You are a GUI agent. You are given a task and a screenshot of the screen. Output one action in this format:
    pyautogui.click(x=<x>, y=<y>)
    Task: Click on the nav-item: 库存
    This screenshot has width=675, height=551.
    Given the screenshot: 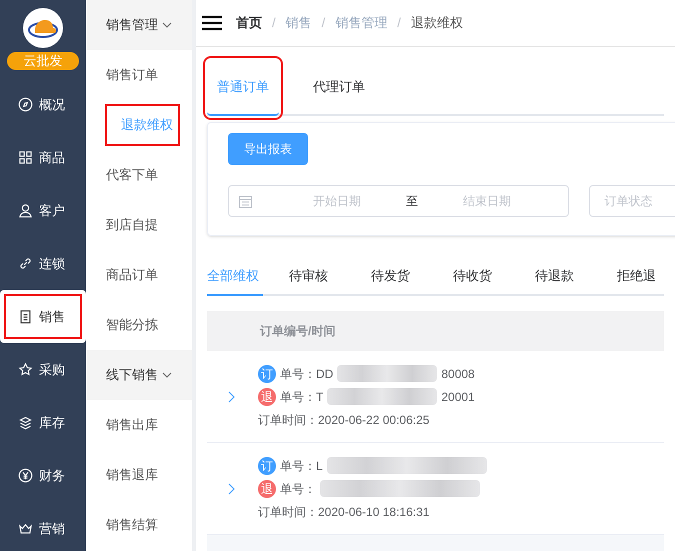 What is the action you would take?
    pyautogui.click(x=43, y=422)
    